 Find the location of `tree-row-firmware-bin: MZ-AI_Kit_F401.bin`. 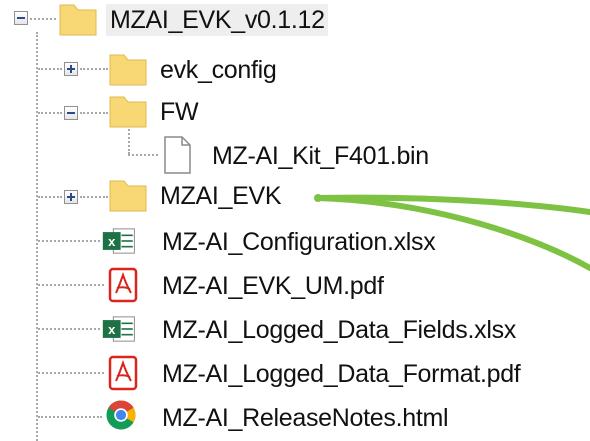

tree-row-firmware-bin: MZ-AI_Kit_F401.bin is located at coordinates (295, 156).